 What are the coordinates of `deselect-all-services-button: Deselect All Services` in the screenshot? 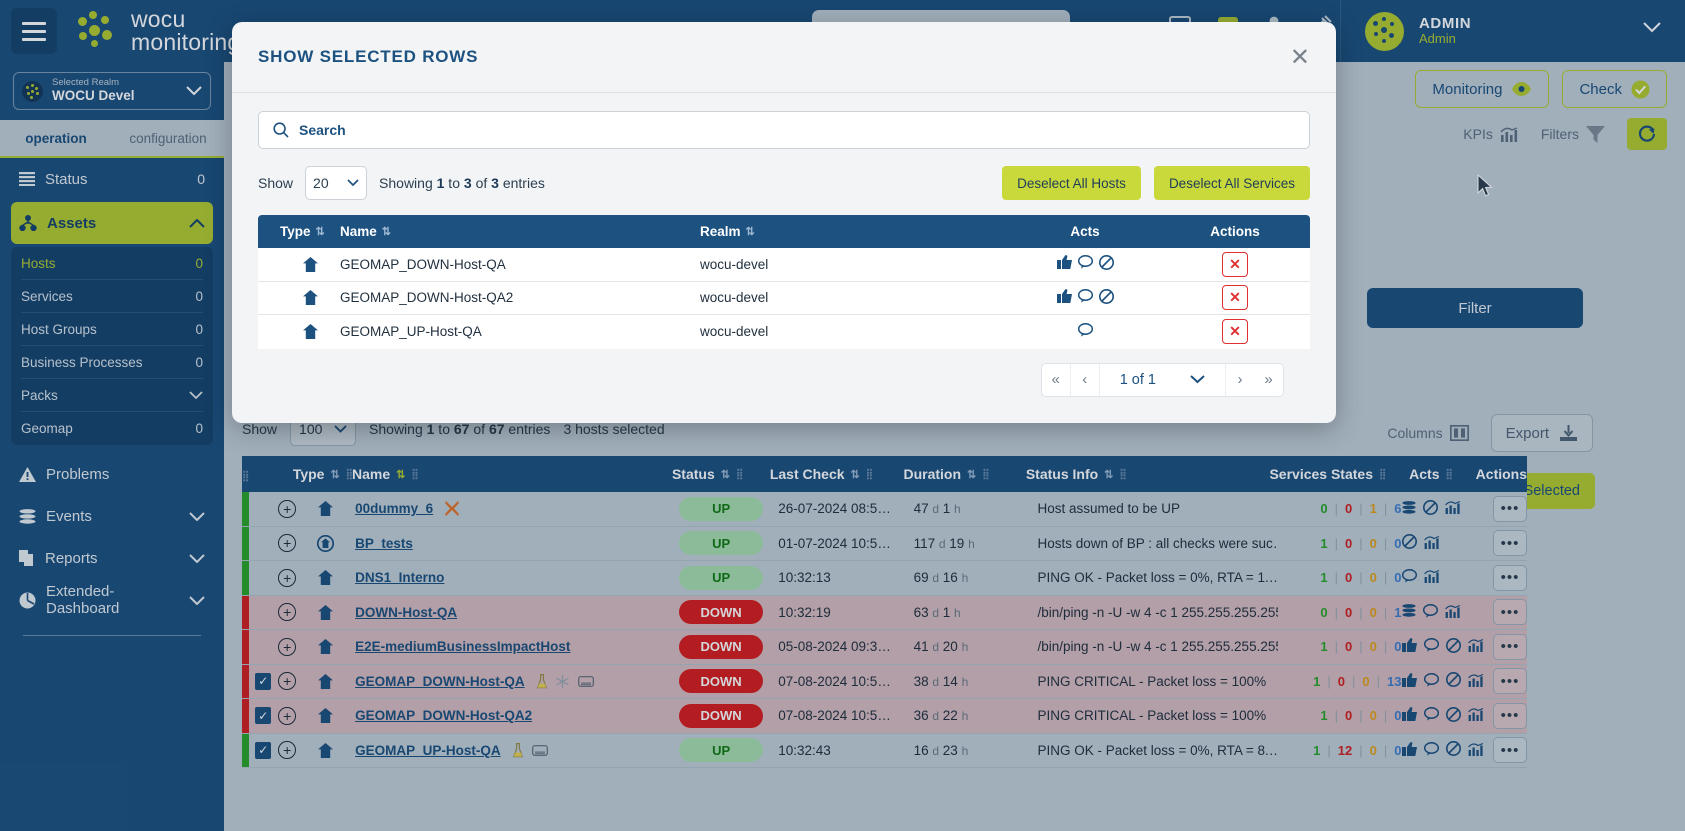 It's located at (1231, 183).